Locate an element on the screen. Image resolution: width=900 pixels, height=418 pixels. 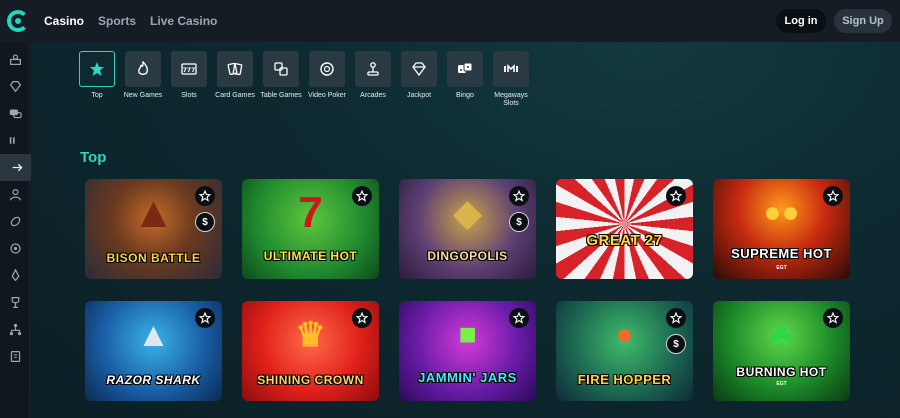
category-label: Arcades is located at coordinates (373, 95).